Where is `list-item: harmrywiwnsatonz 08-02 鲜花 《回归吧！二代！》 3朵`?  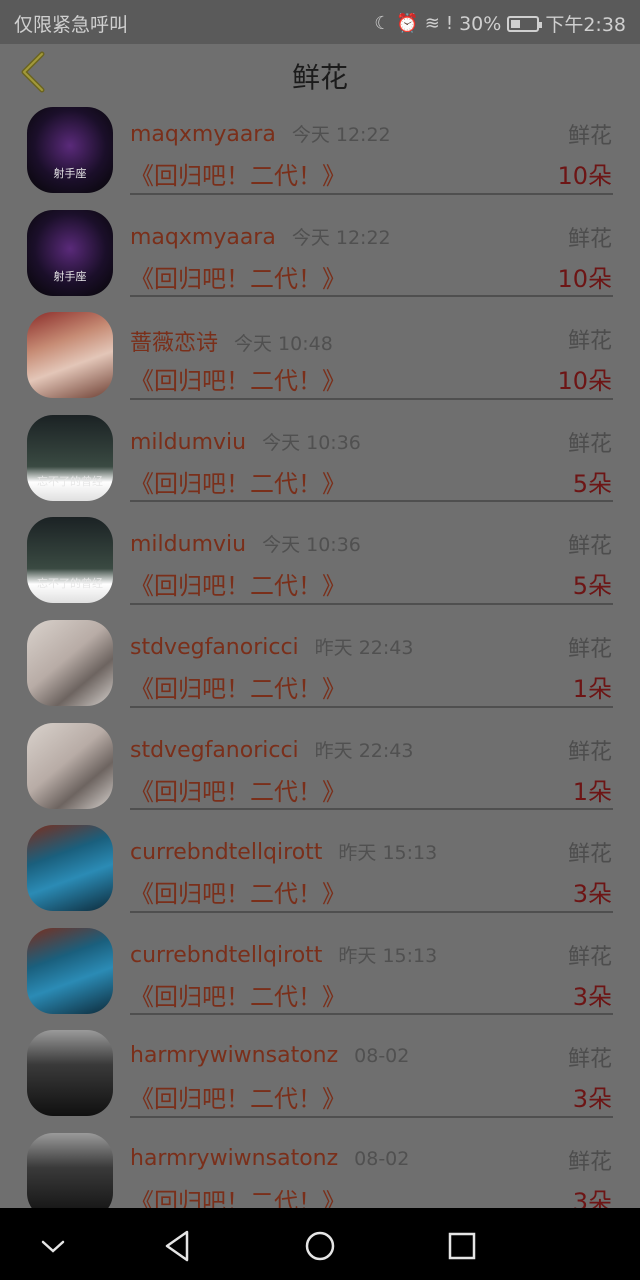 list-item: harmrywiwnsatonz 08-02 鲜花 《回归吧！二代！》 3朵 is located at coordinates (320, 1074).